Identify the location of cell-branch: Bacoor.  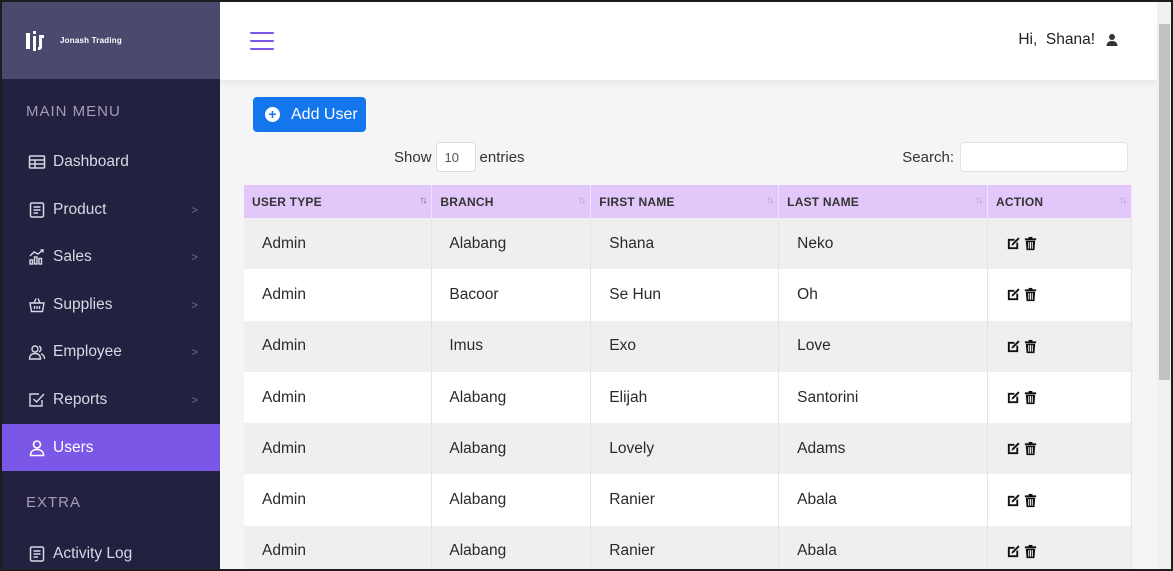
(511, 295).